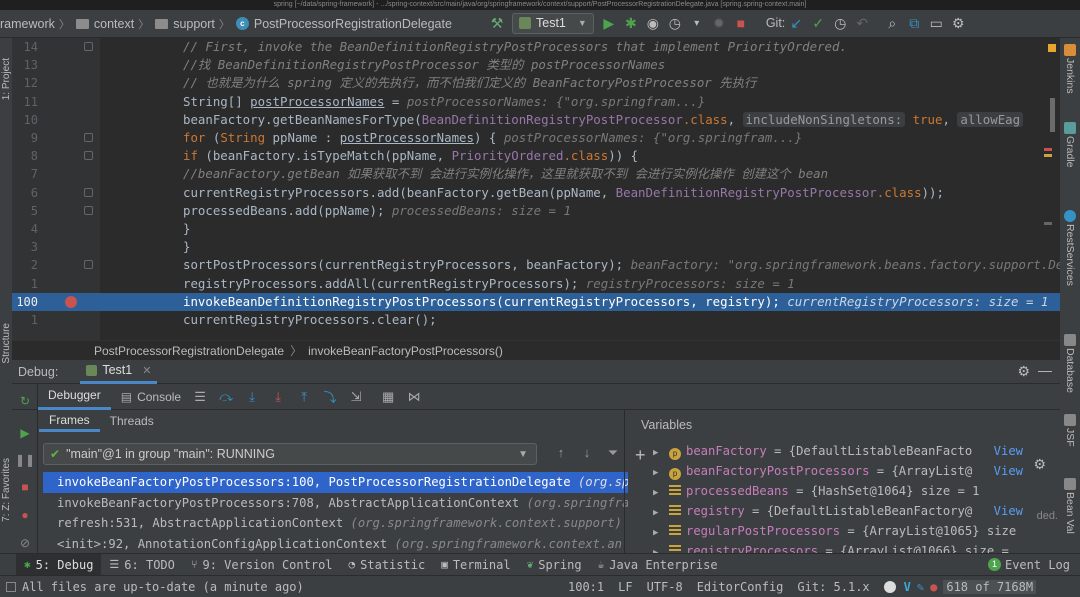 The image size is (1080, 597). What do you see at coordinates (536, 320) in the screenshot?
I see `code-line: 1 currentRegistryProcessors.clear();` at bounding box center [536, 320].